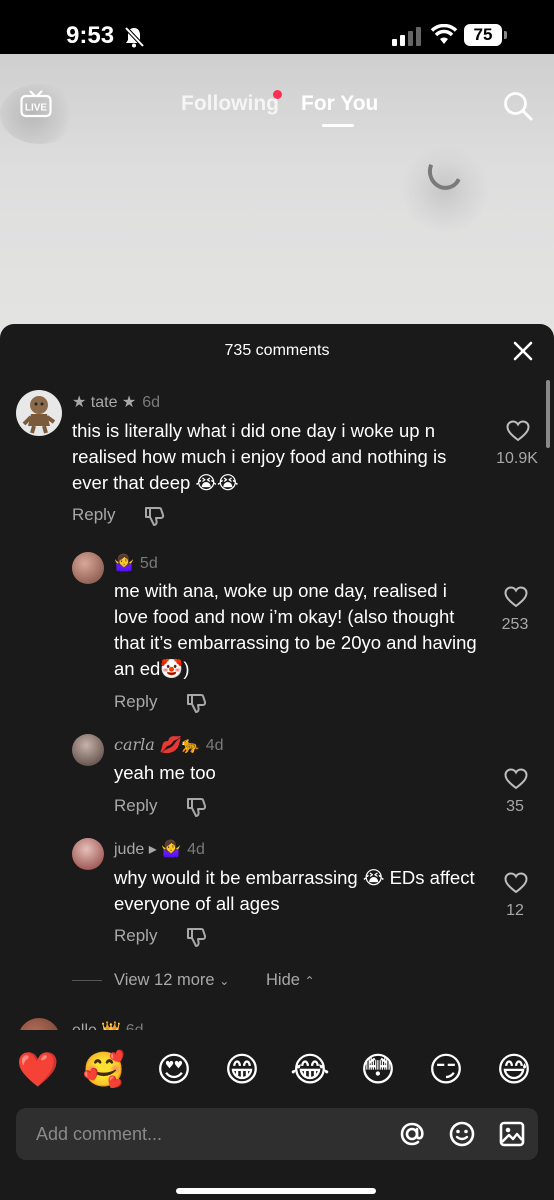 The image size is (554, 1200). I want to click on like-count: 253, so click(515, 624).